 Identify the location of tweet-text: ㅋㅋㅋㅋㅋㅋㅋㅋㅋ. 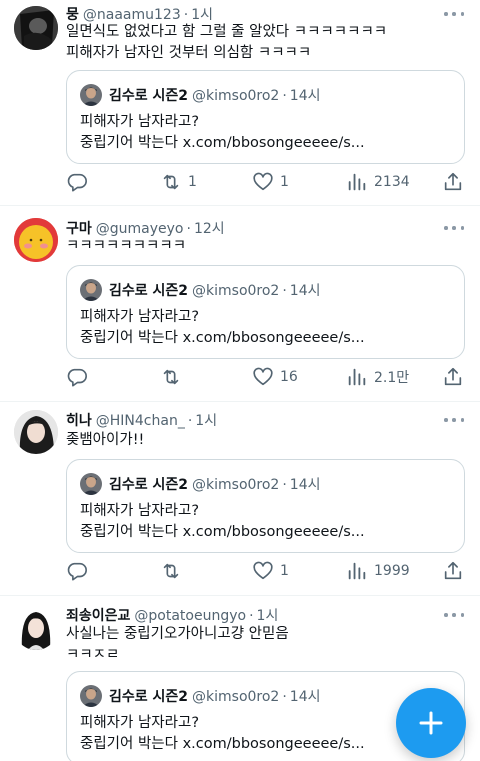
(126, 246).